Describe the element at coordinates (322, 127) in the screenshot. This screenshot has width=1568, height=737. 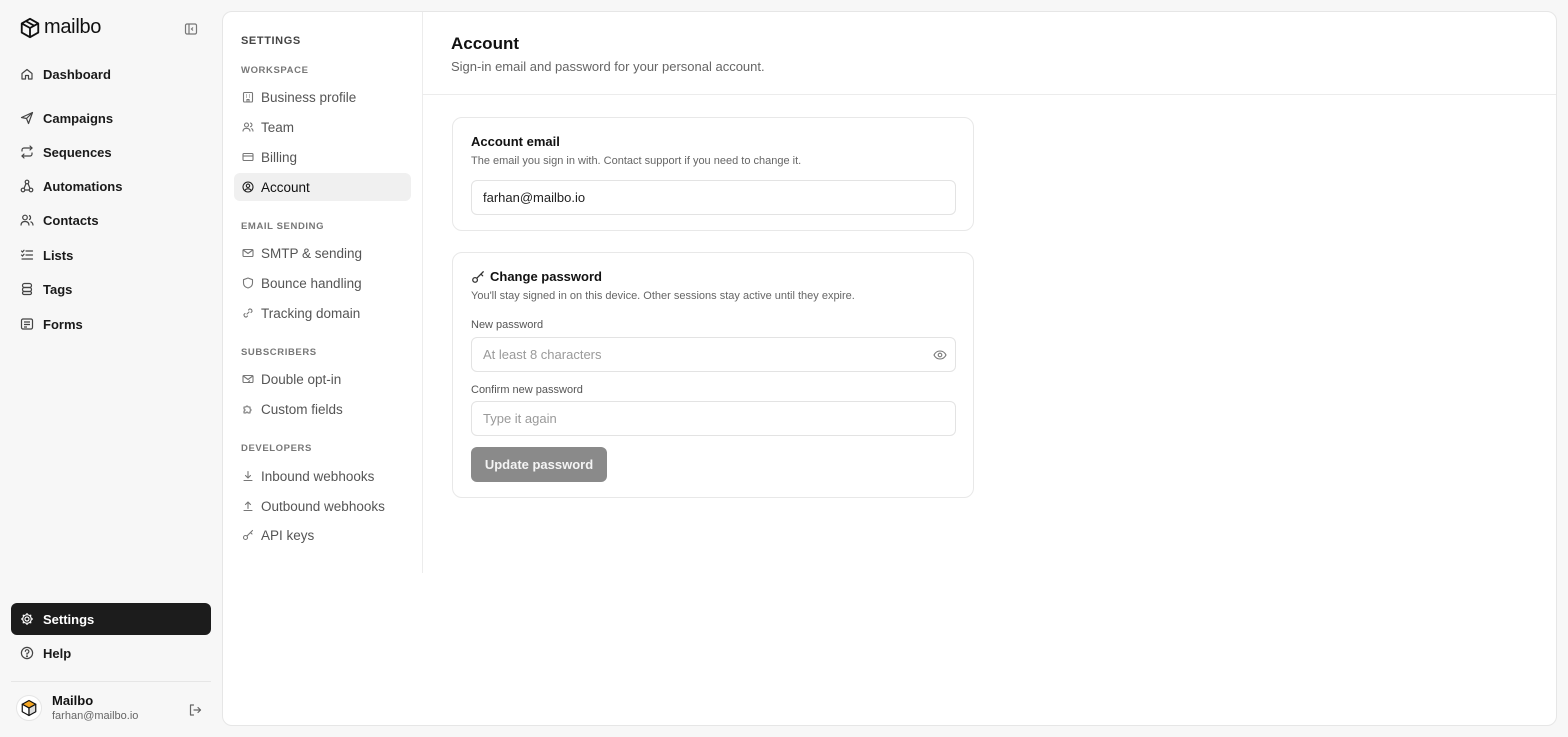
I see `settings-item-team: Team` at that location.